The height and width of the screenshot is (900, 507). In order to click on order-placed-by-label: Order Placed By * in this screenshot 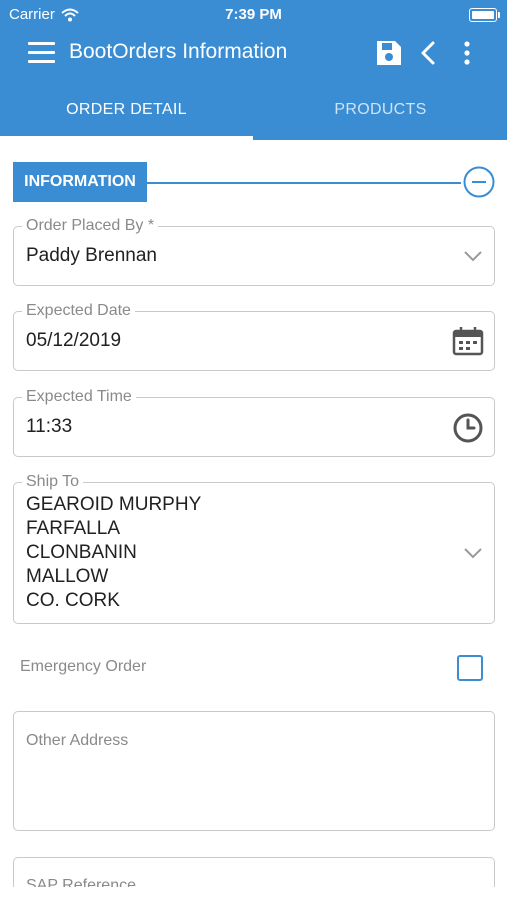, I will do `click(90, 226)`.